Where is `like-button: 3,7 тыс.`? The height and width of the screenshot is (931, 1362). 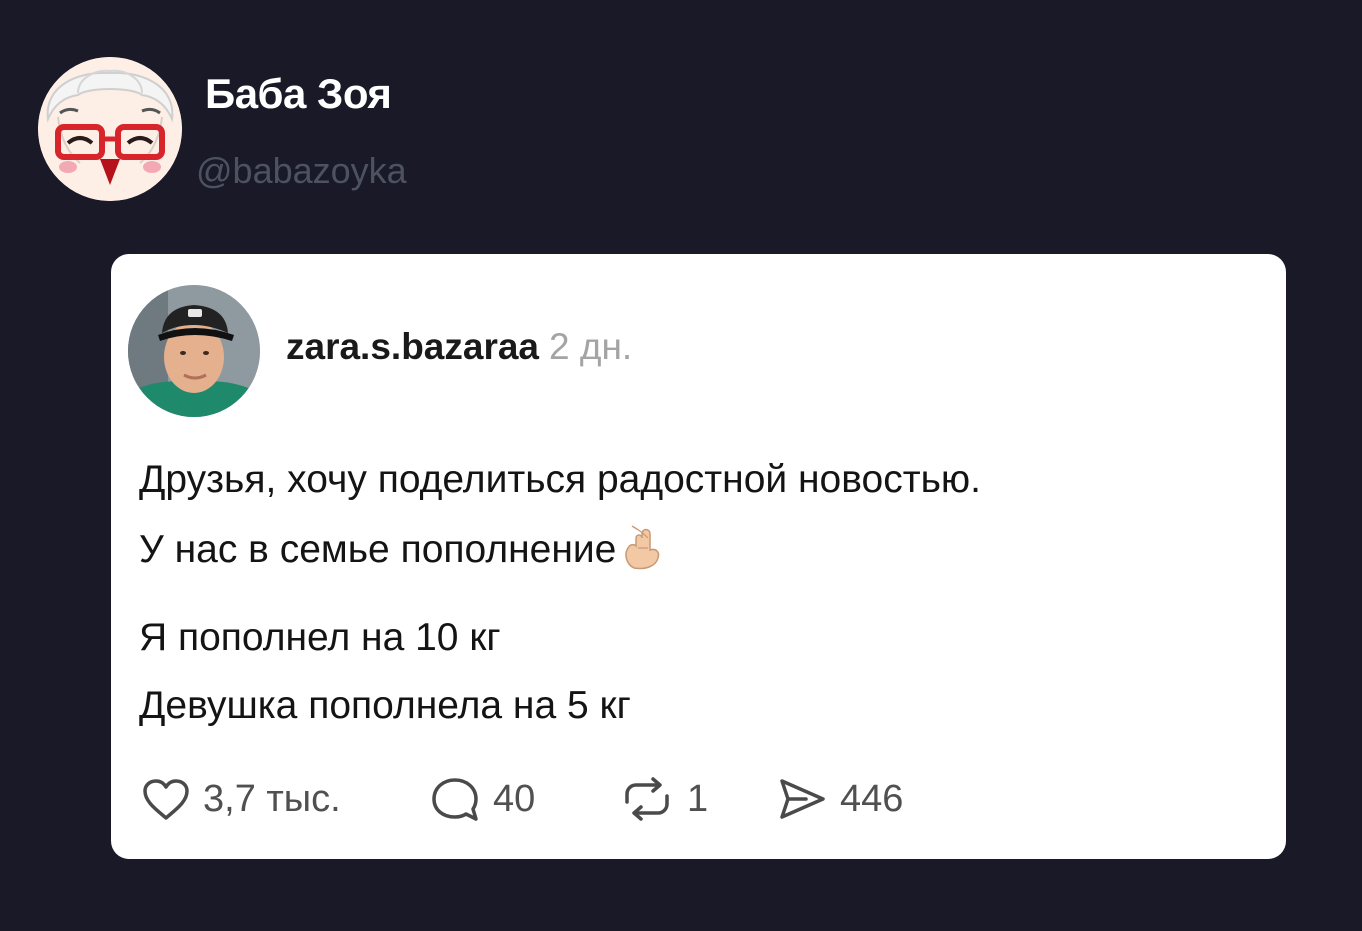
like-button: 3,7 тыс. is located at coordinates (241, 799).